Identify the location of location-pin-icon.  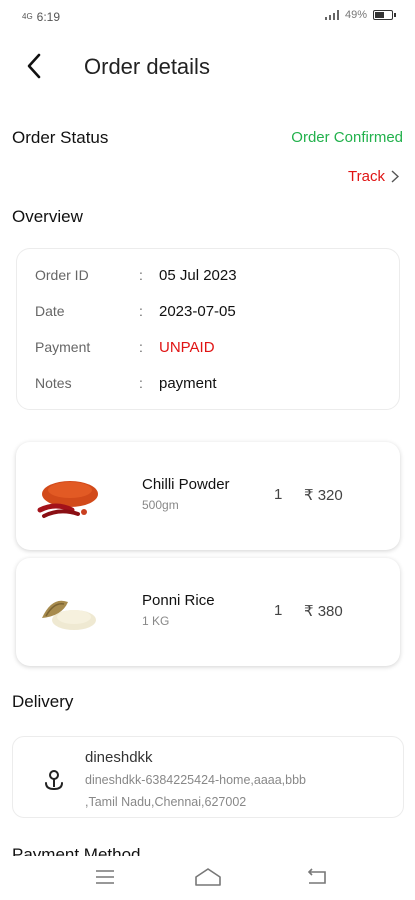
(54, 780).